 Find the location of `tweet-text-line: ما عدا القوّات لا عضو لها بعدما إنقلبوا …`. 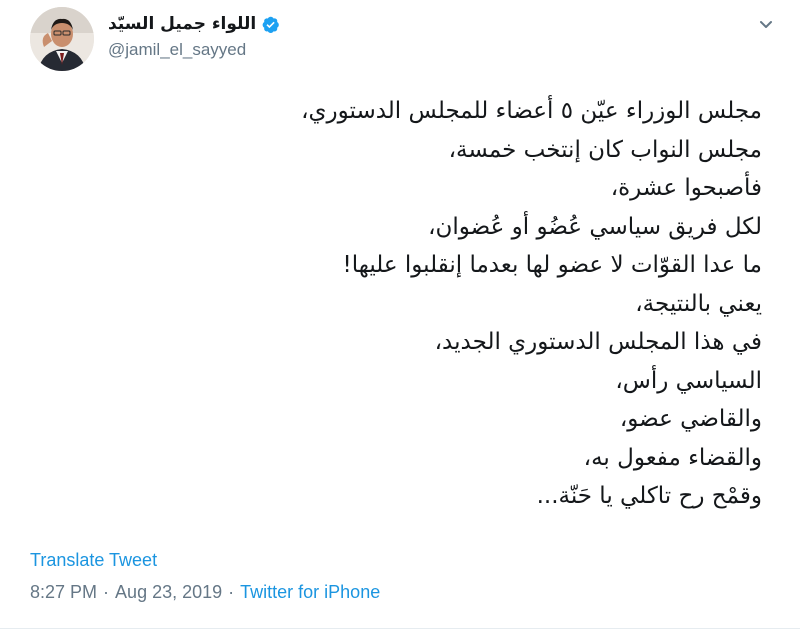

tweet-text-line: ما عدا القوّات لا عضو لها بعدما إنقلبوا … is located at coordinates (552, 265).